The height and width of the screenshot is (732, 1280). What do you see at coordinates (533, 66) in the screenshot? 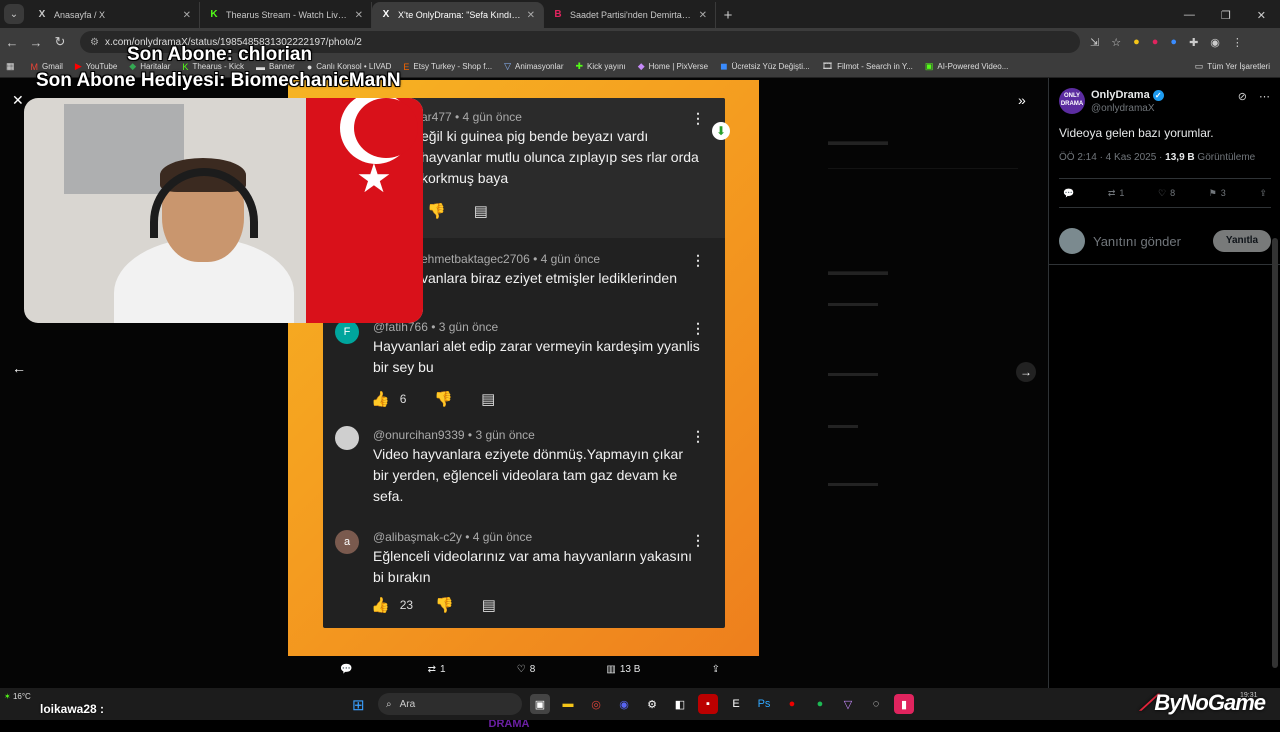
I see `bookmark-animations: ▽ Animasyonlar` at bounding box center [533, 66].